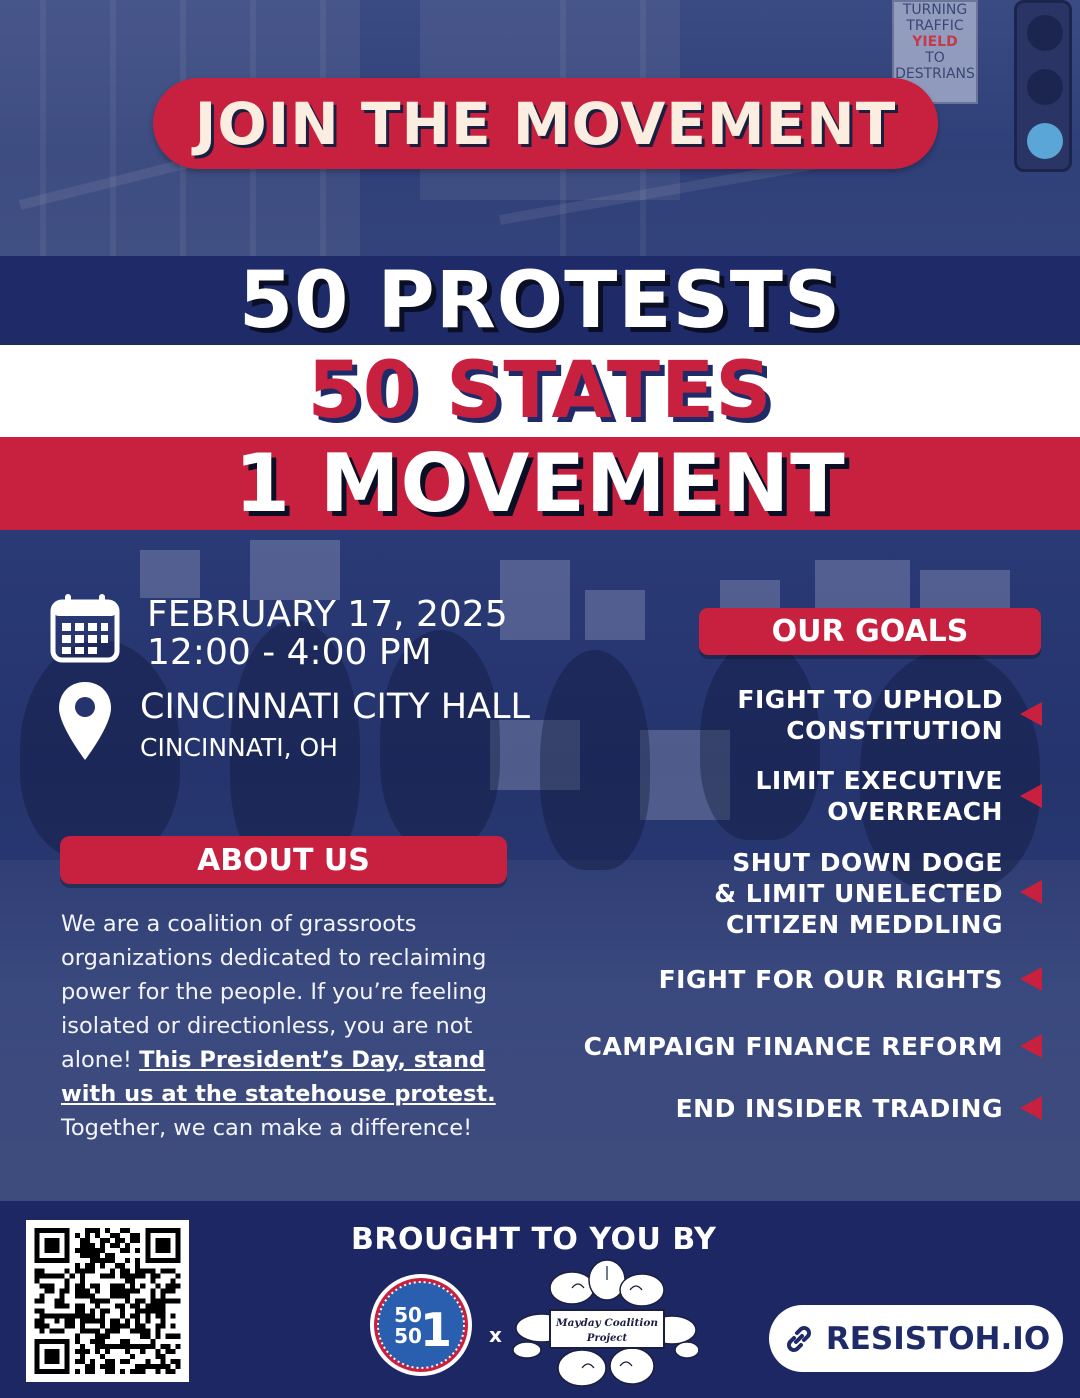 The image size is (1080, 1398). I want to click on qr-code-icon, so click(107, 1301).